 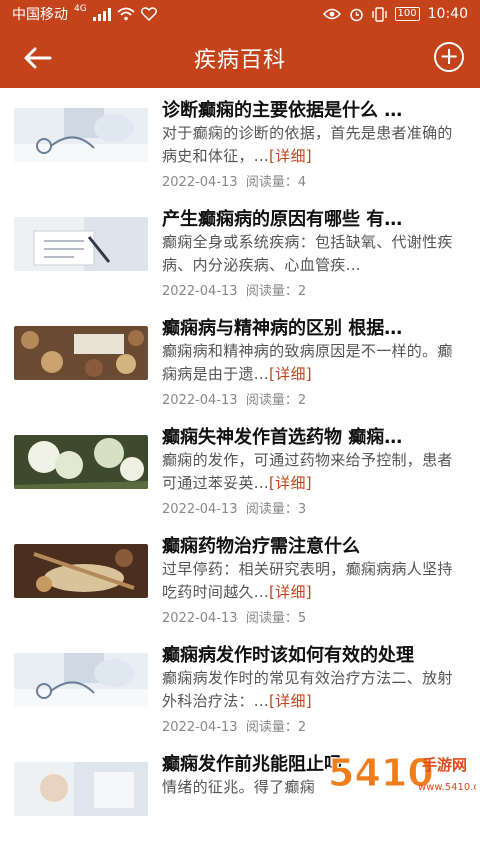 What do you see at coordinates (331, 14) in the screenshot?
I see `eye-icon` at bounding box center [331, 14].